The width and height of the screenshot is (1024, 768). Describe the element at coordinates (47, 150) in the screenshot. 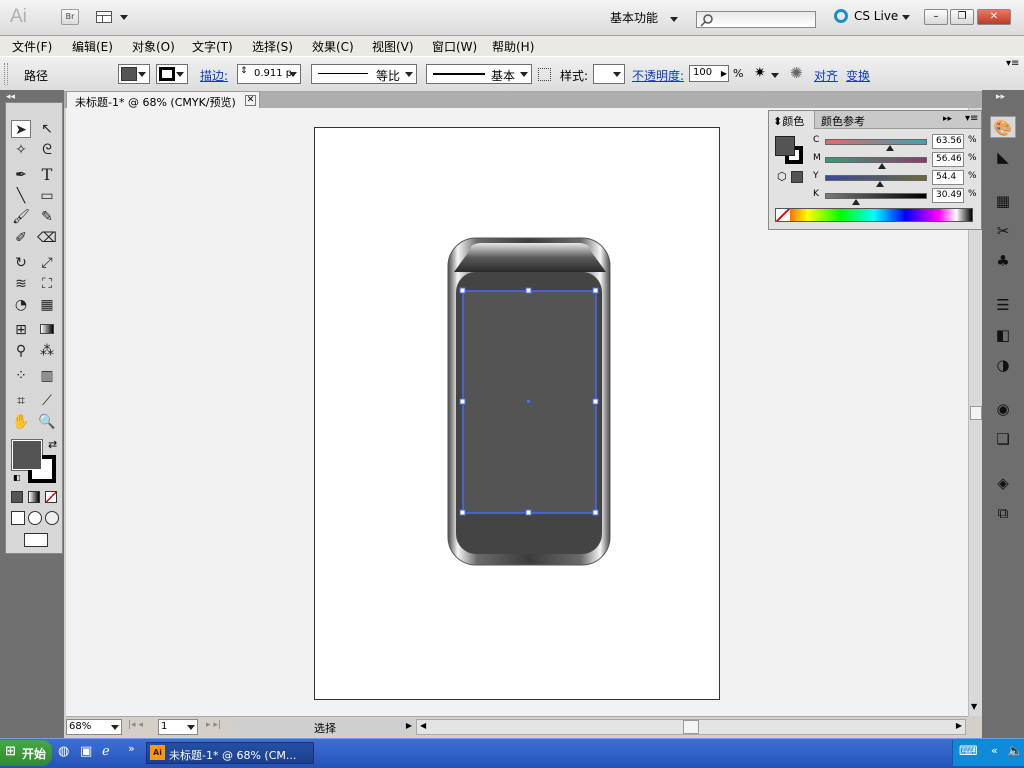

I see `lasso-tool: ᘓ` at that location.